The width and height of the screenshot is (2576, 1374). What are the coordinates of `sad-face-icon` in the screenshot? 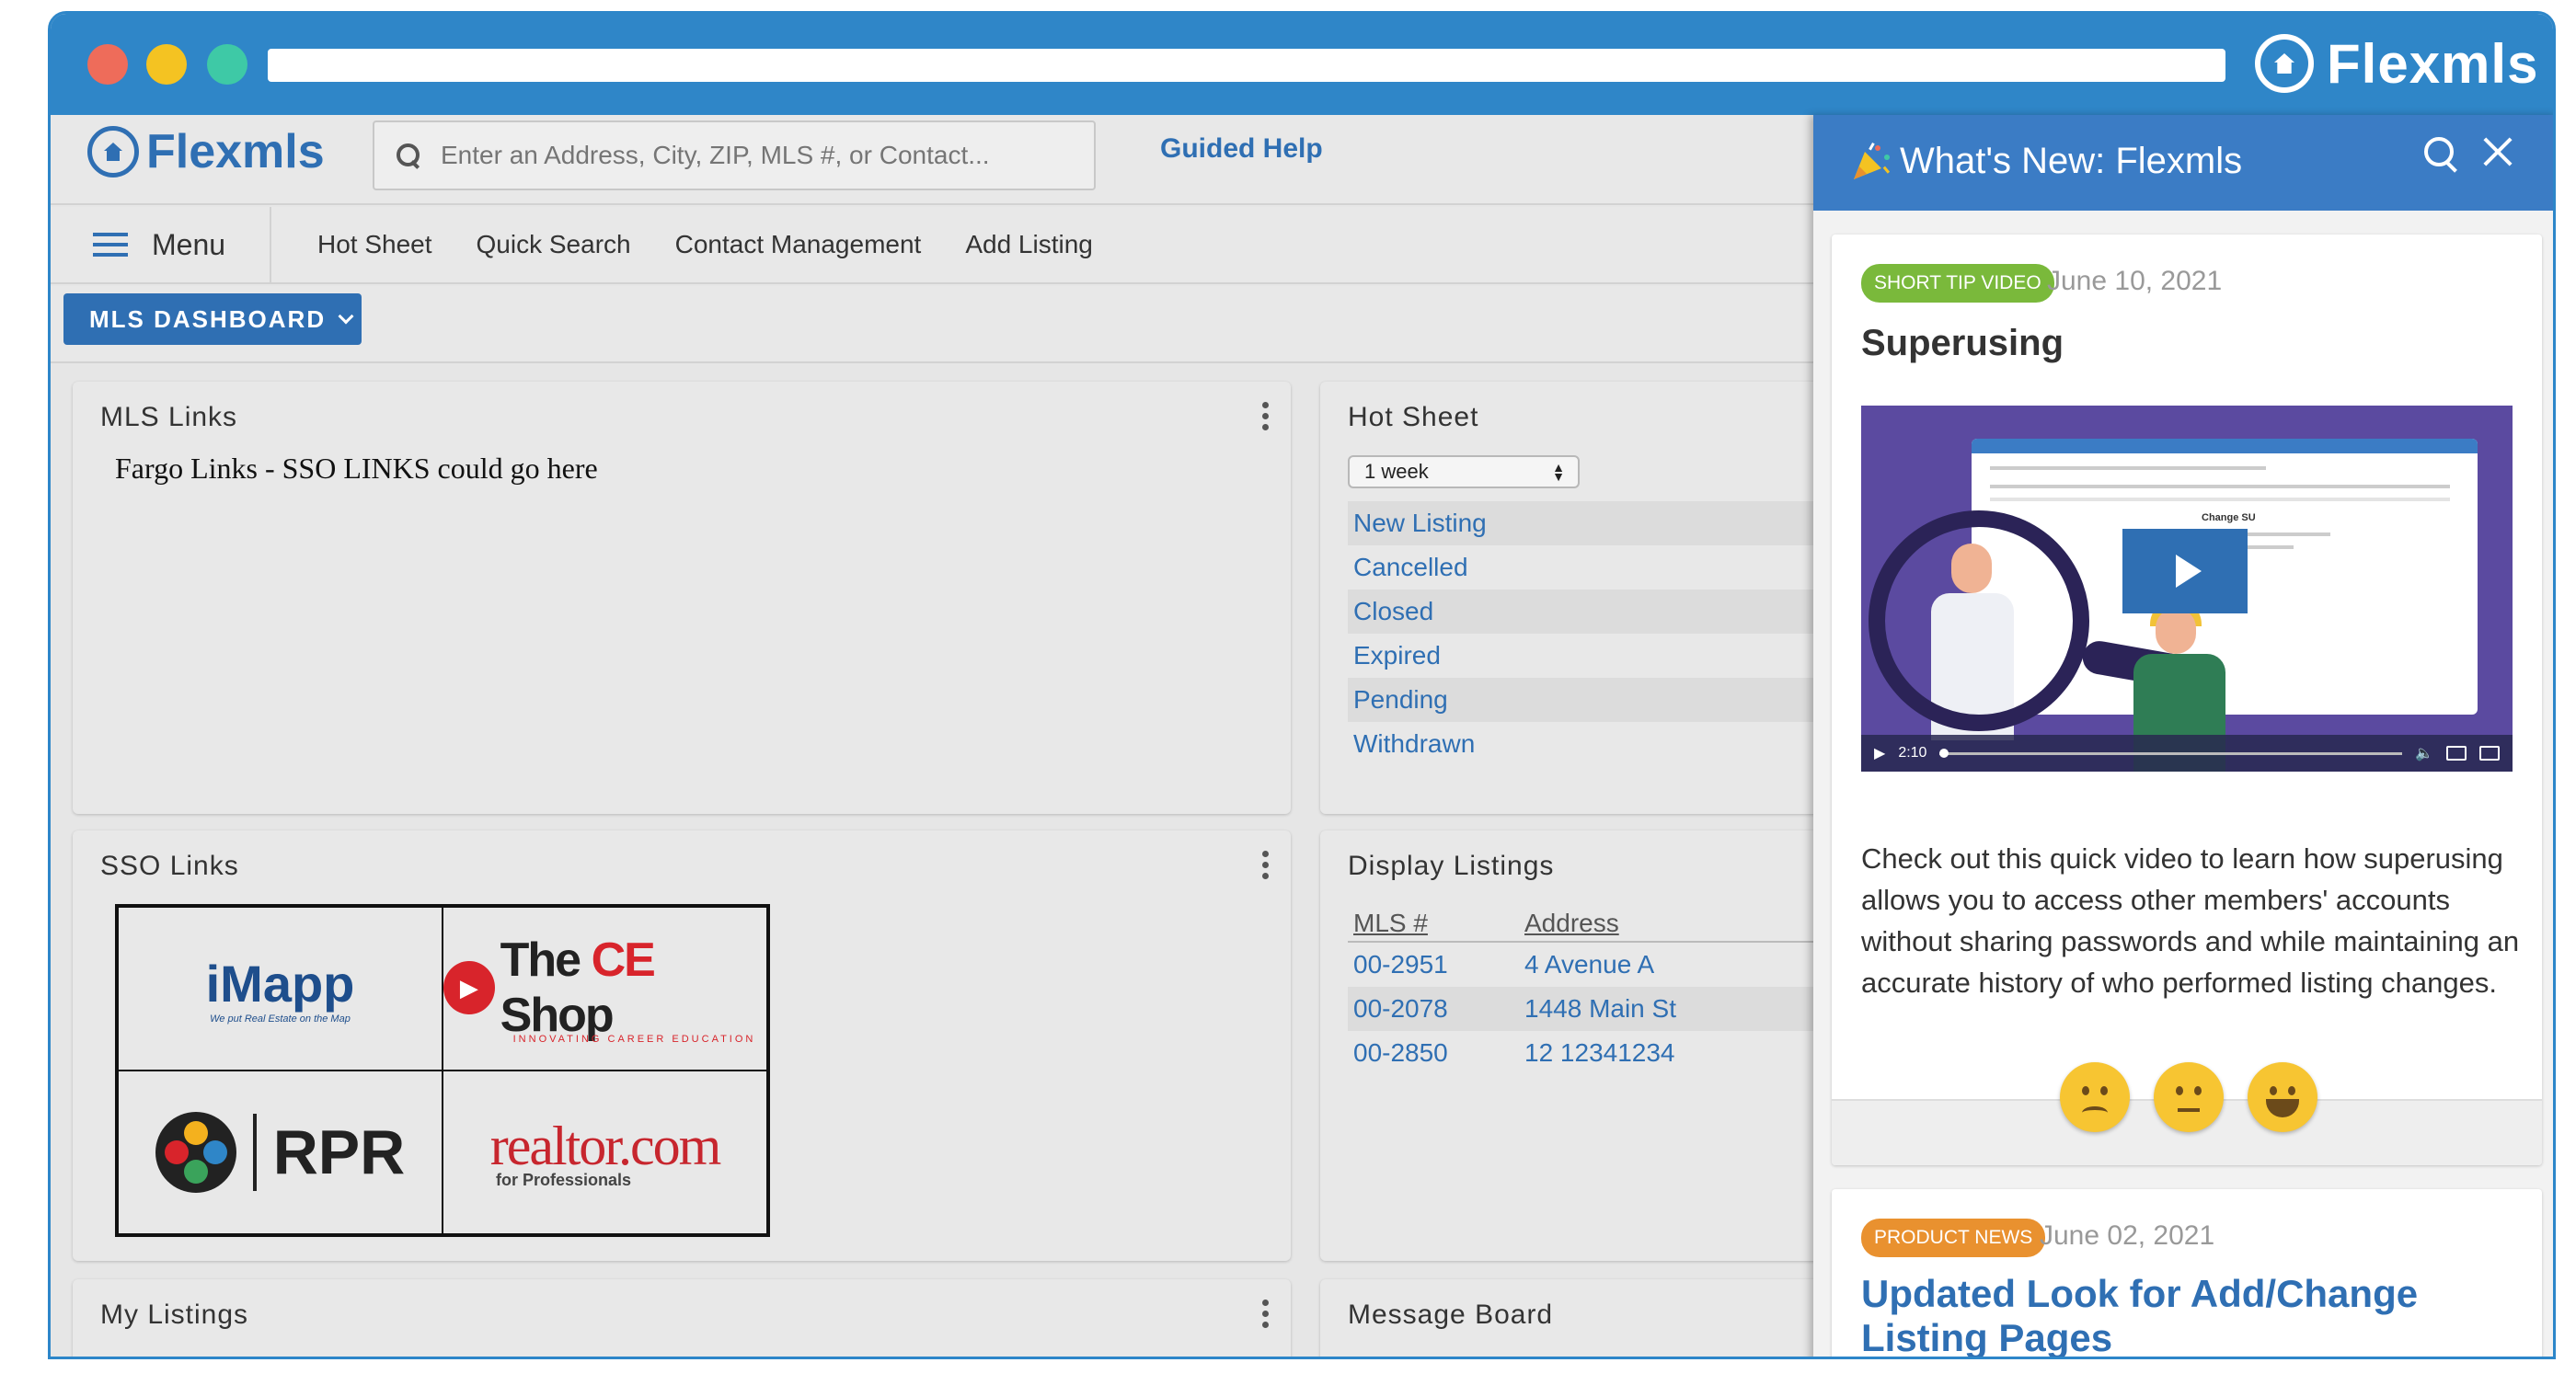 It's located at (2095, 1097).